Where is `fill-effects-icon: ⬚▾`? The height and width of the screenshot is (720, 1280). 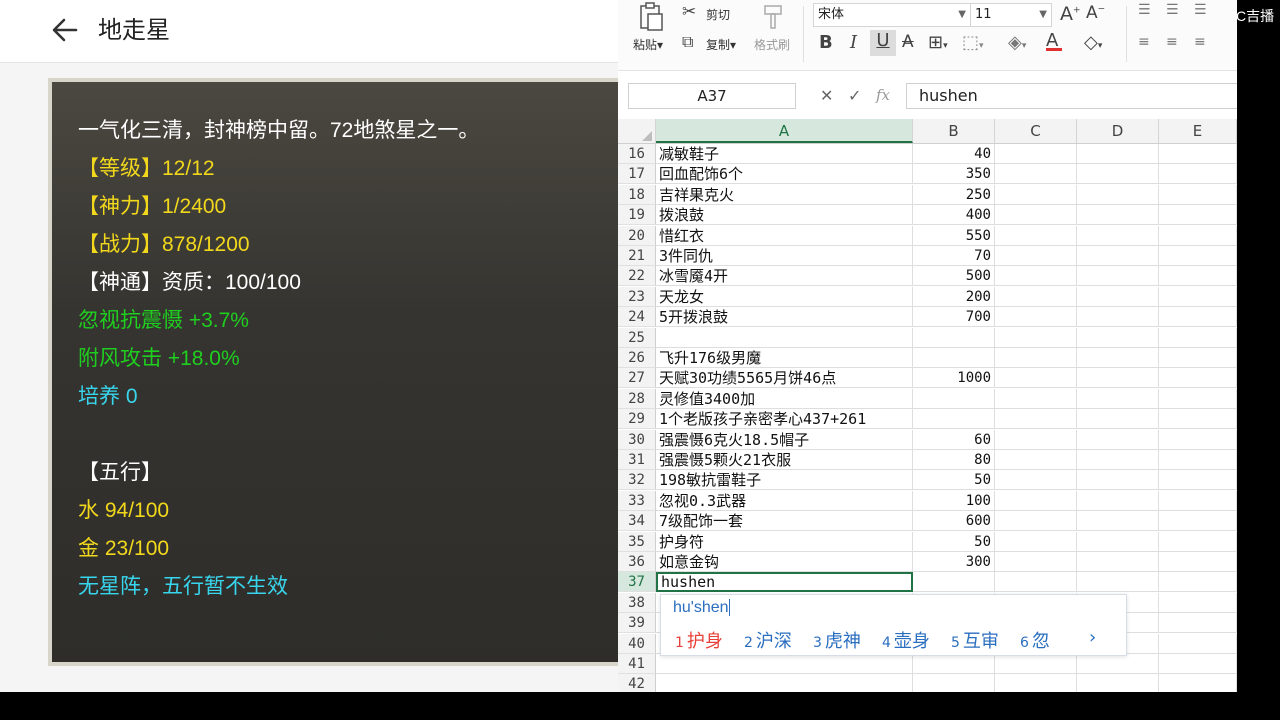 fill-effects-icon: ⬚▾ is located at coordinates (973, 42).